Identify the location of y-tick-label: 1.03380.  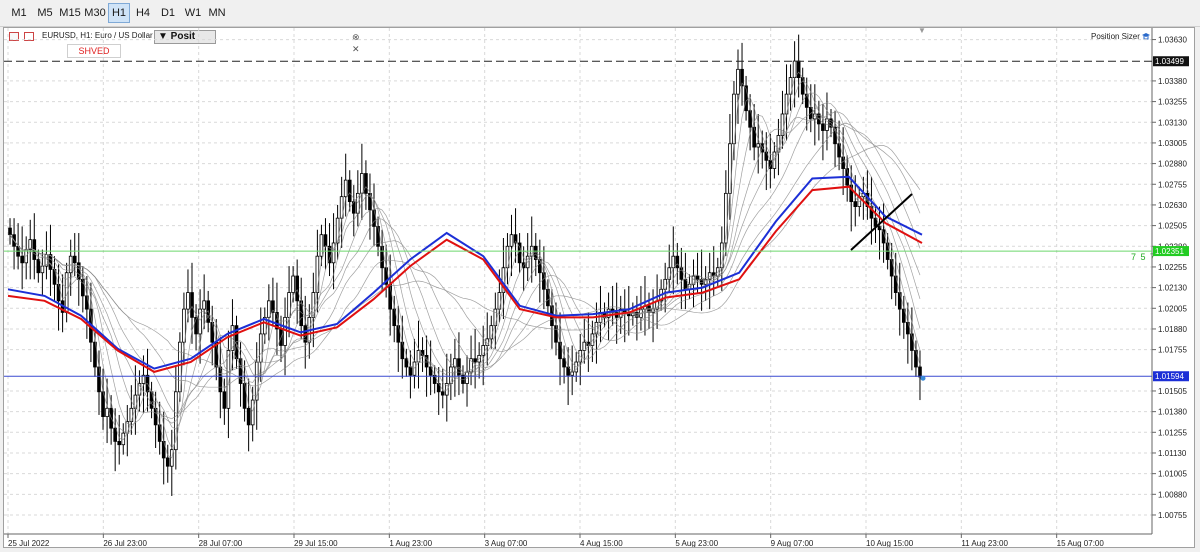
(1172, 81).